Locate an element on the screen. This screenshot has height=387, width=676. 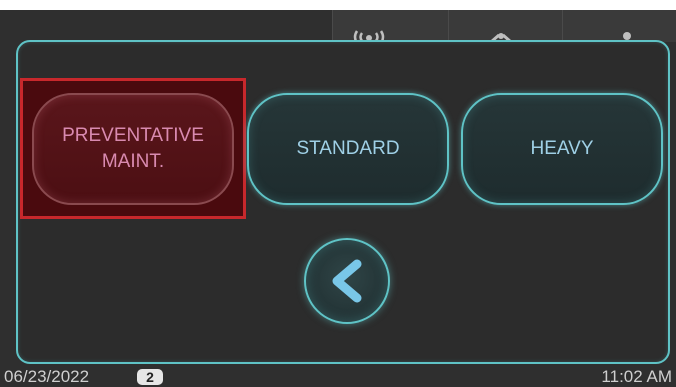
heavy-button: HEAVY is located at coordinates (562, 149).